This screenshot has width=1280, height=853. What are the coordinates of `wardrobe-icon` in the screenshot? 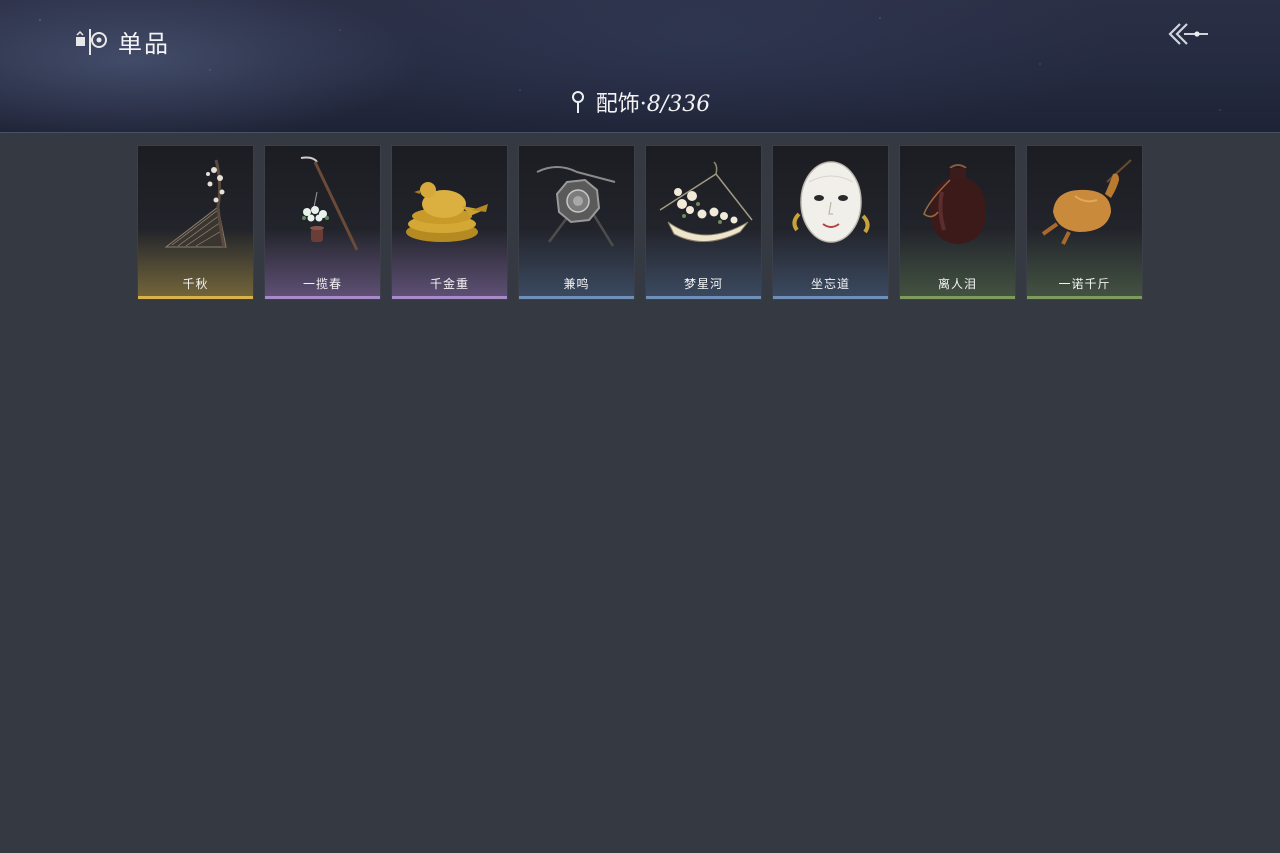 It's located at (91, 41).